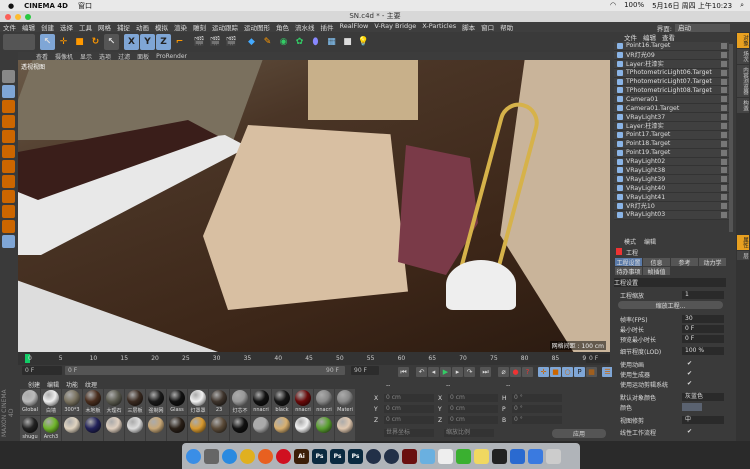  What do you see at coordinates (8, 136) in the screenshot?
I see `edges-mode-icon` at bounding box center [8, 136].